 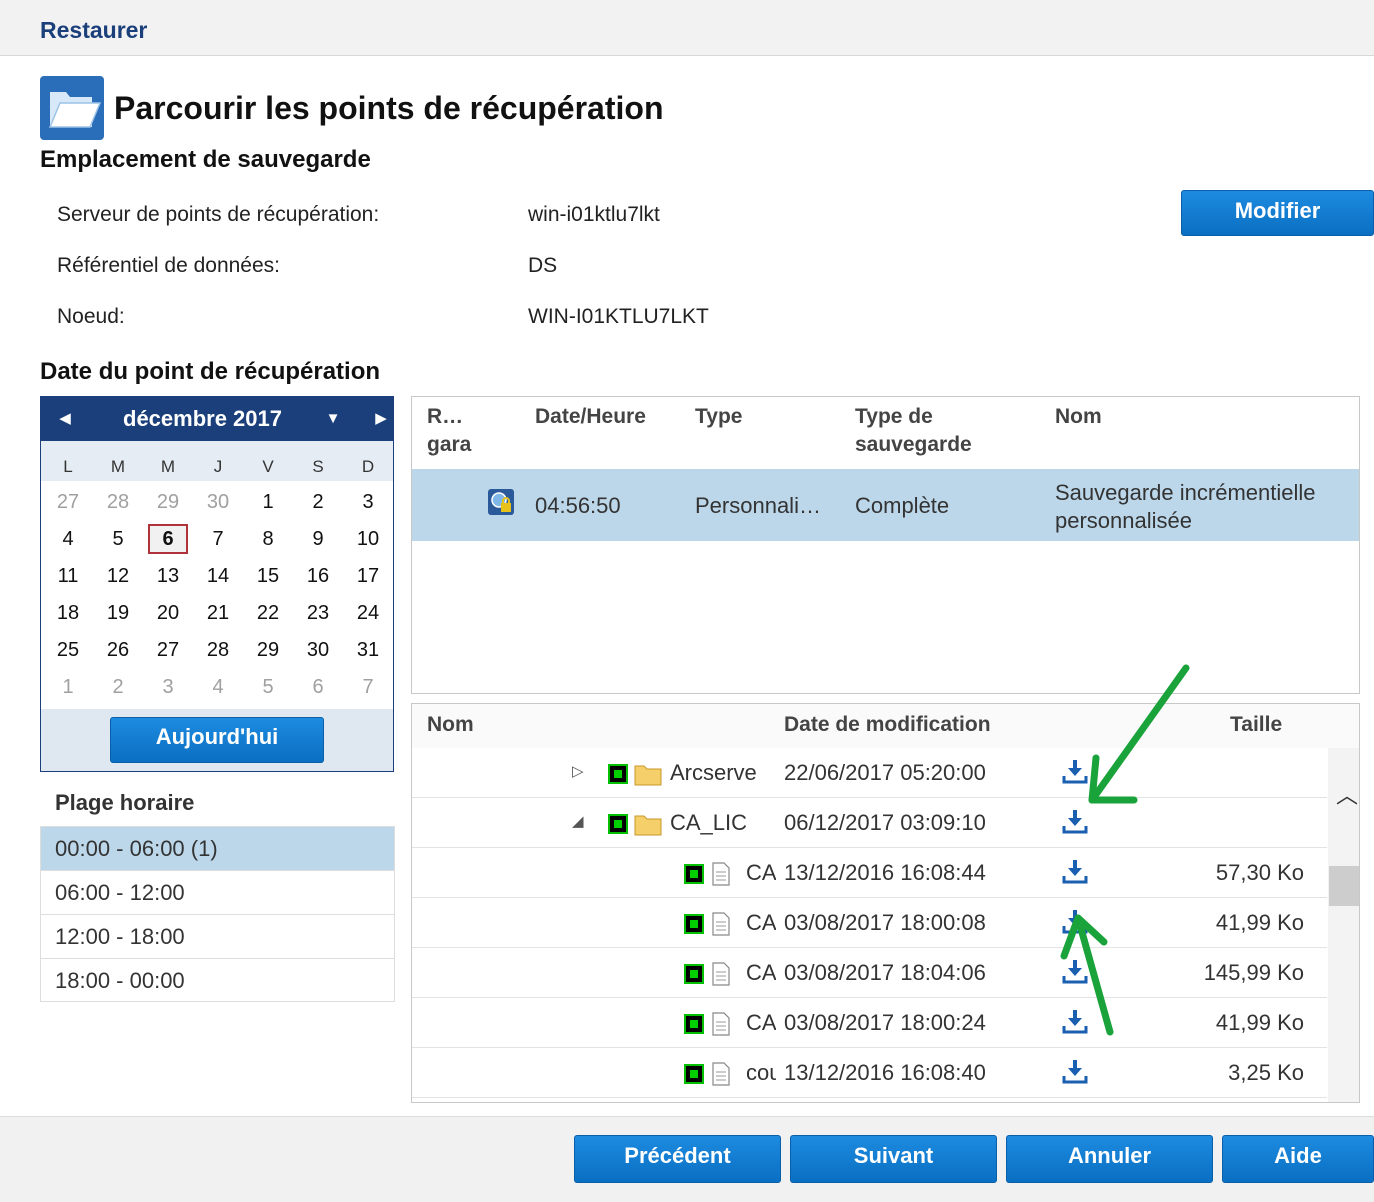 What do you see at coordinates (869, 1023) in the screenshot?
I see `file-row: CAre 03/08/2017 18:00:24 41,99 Ko` at bounding box center [869, 1023].